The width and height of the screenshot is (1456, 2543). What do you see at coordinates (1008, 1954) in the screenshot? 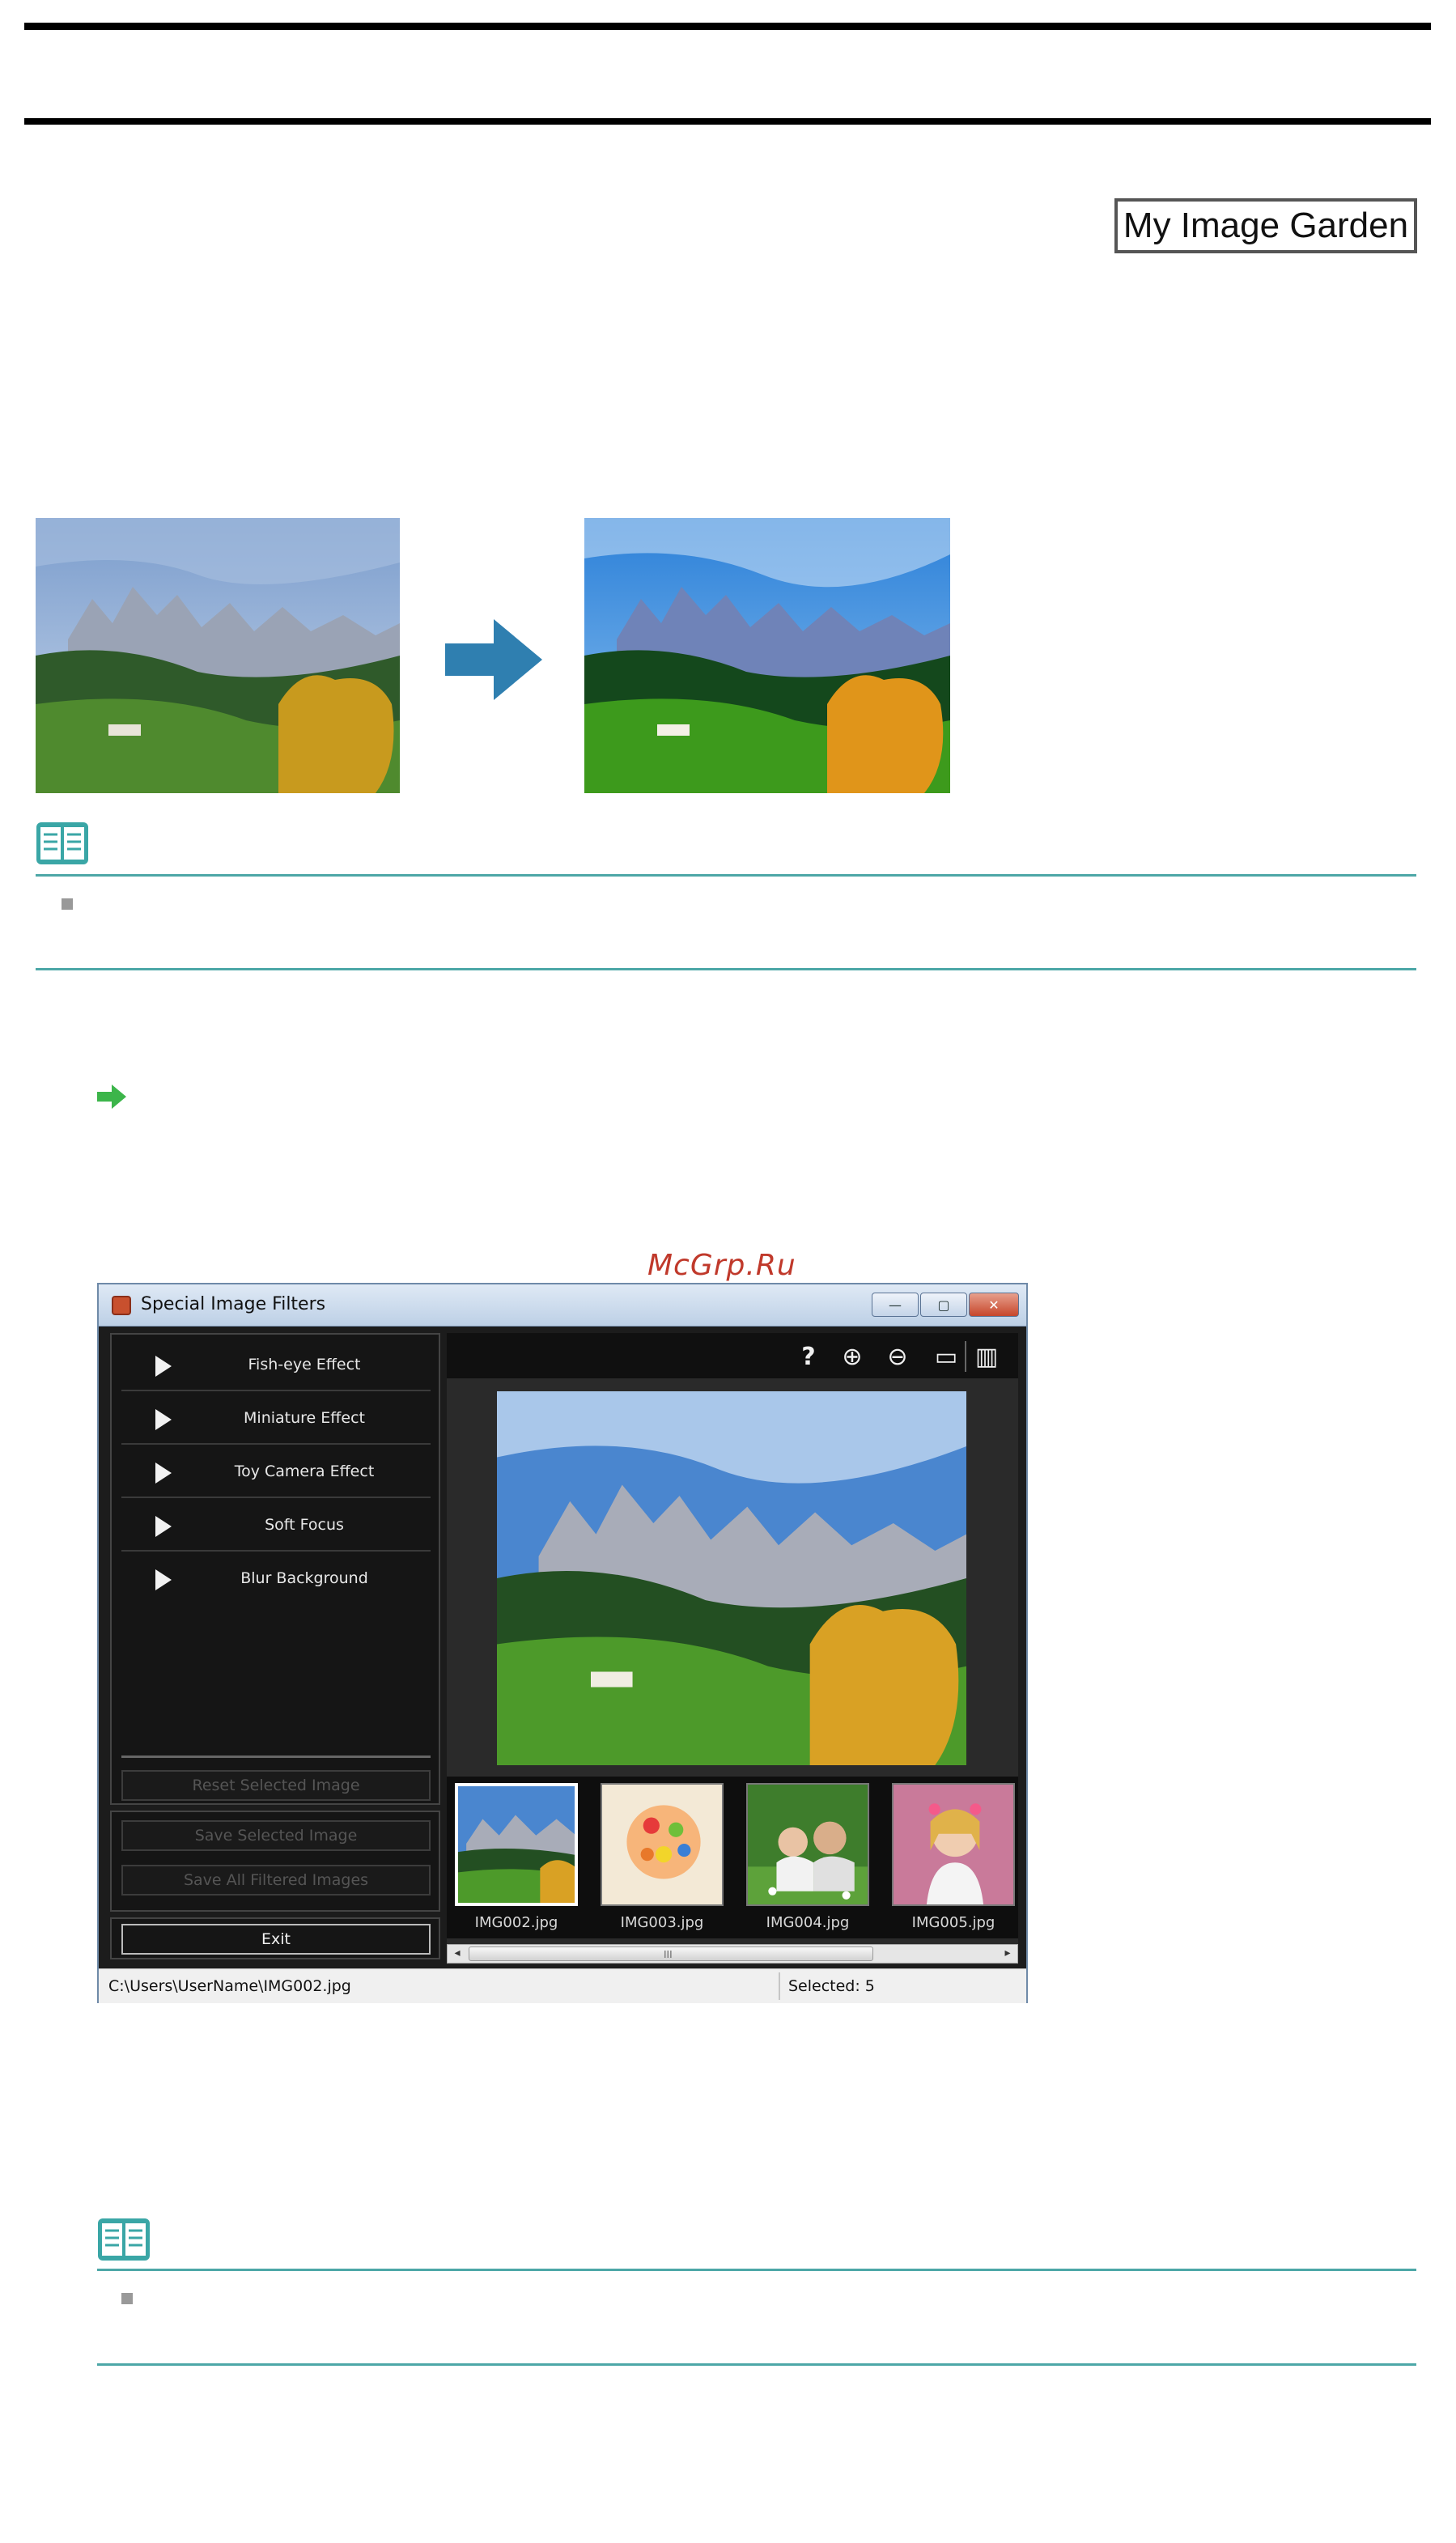
I see `scroll-right-icon: ▸` at bounding box center [1008, 1954].